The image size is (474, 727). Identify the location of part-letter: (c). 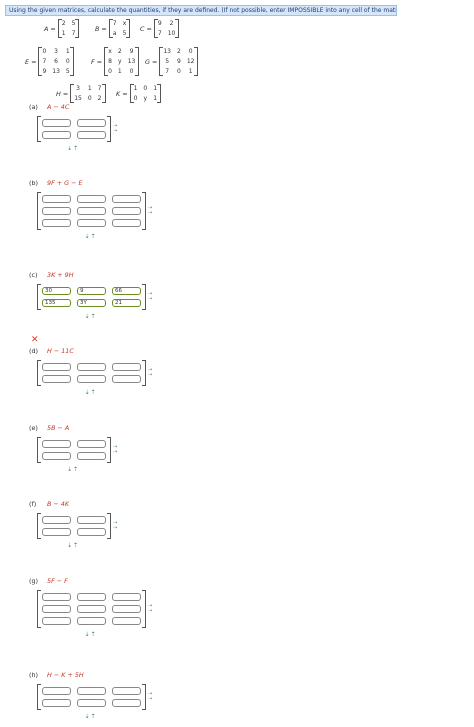
(33, 275).